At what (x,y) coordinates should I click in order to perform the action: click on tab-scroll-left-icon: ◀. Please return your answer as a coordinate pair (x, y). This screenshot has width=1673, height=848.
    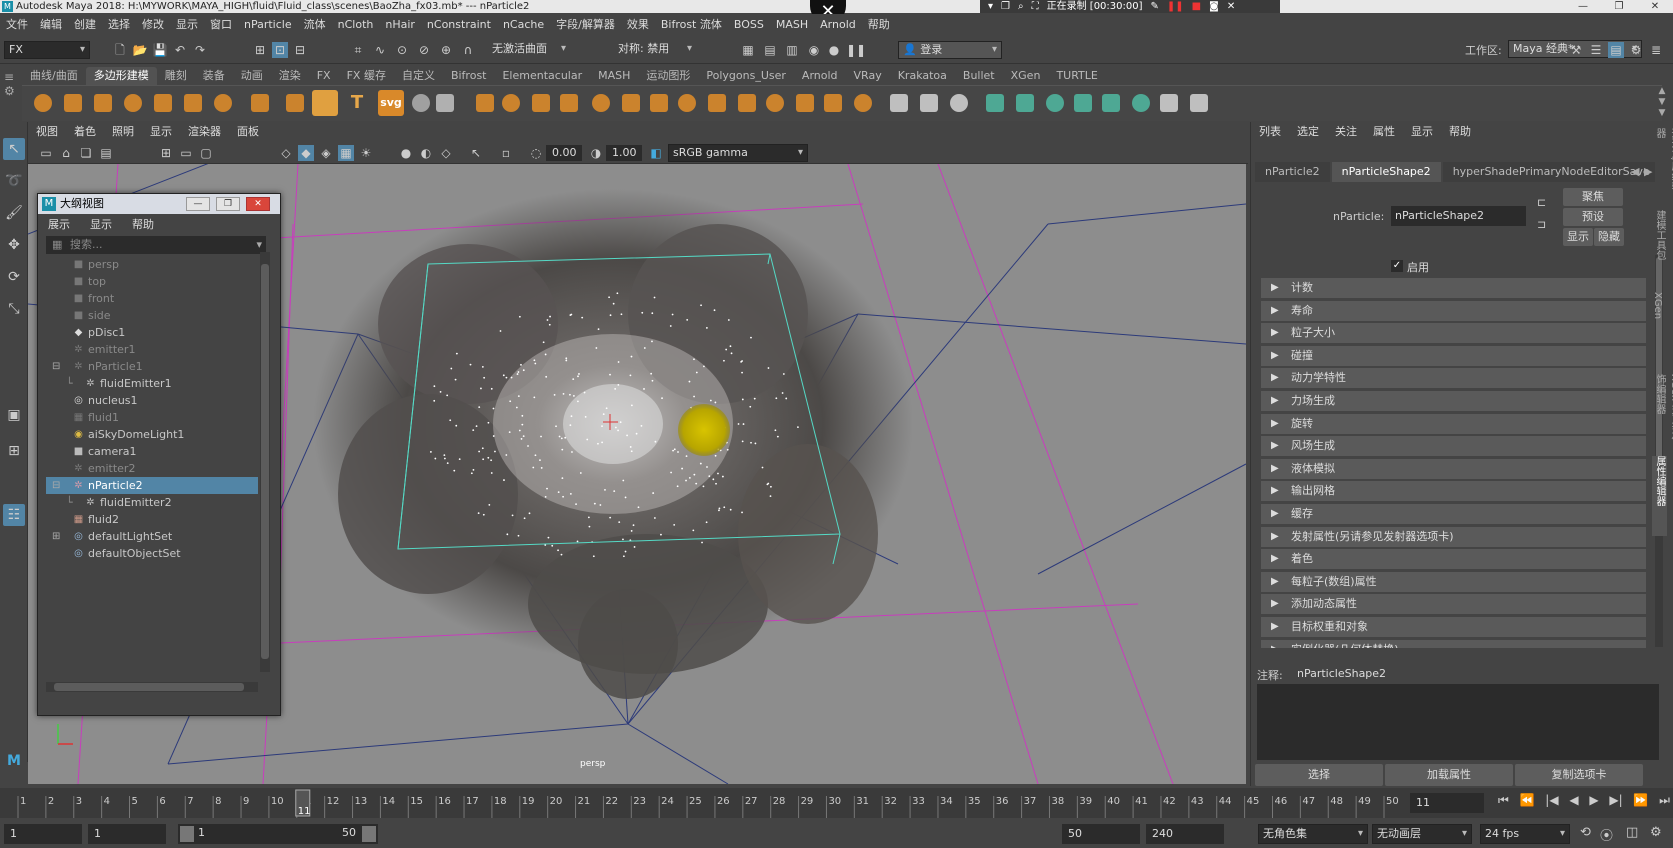
    Looking at the image, I should click on (1635, 171).